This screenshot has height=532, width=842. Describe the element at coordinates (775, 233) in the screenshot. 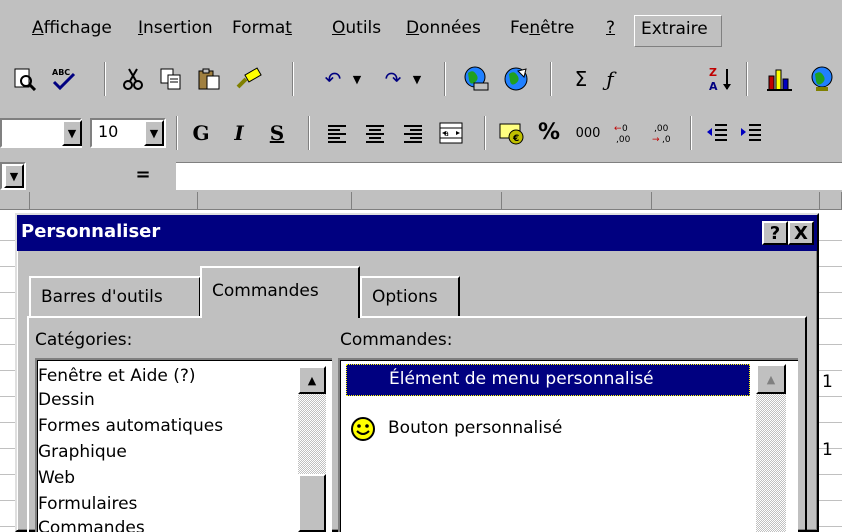

I see `dialog-help-button: ?` at that location.